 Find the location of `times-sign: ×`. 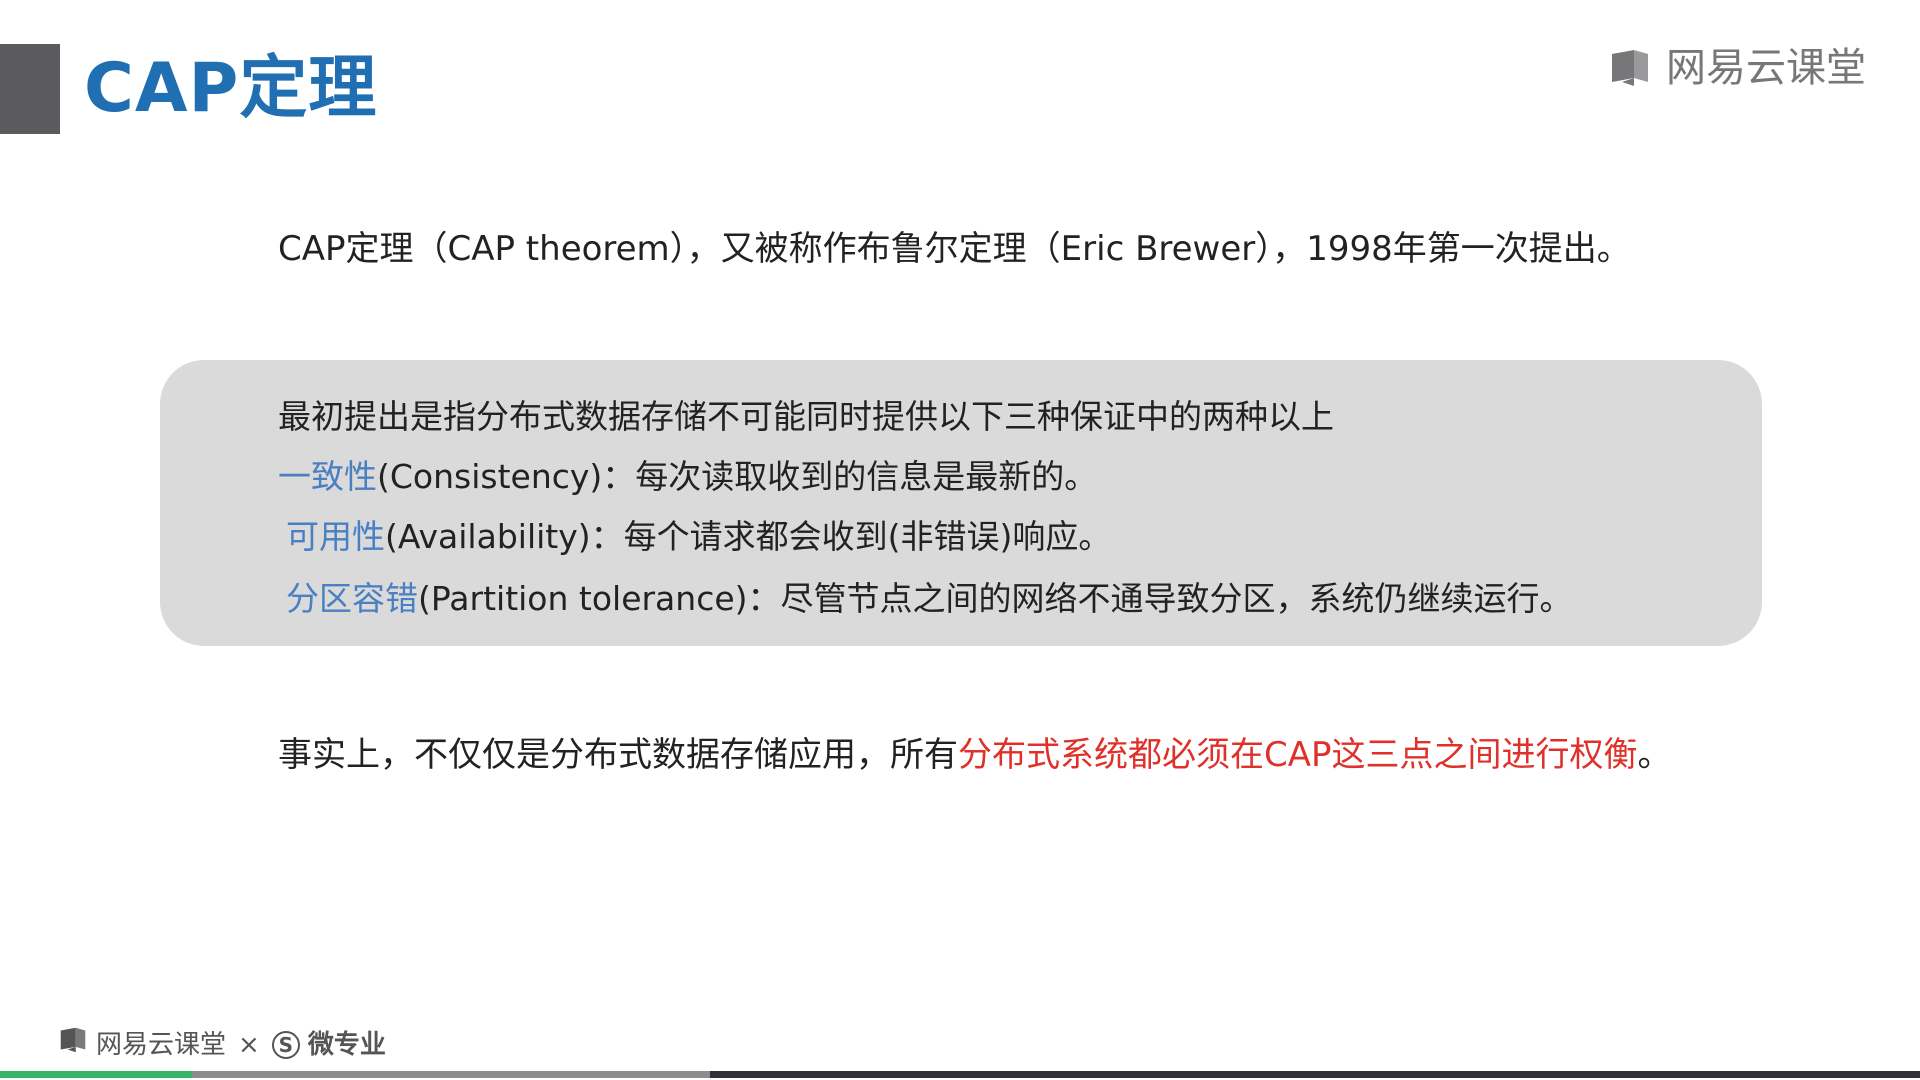

times-sign: × is located at coordinates (249, 1044).